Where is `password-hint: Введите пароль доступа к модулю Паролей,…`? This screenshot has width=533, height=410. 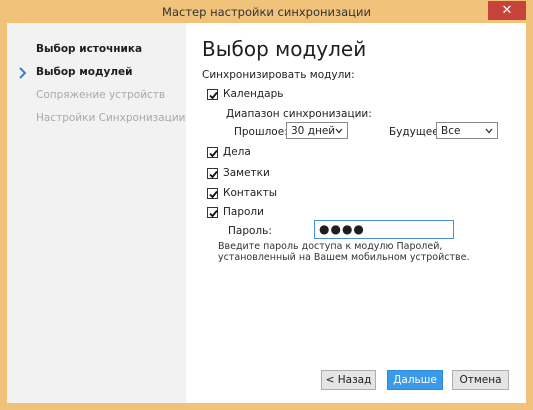 password-hint: Введите пароль доступа к модулю Паролей,… is located at coordinates (344, 252).